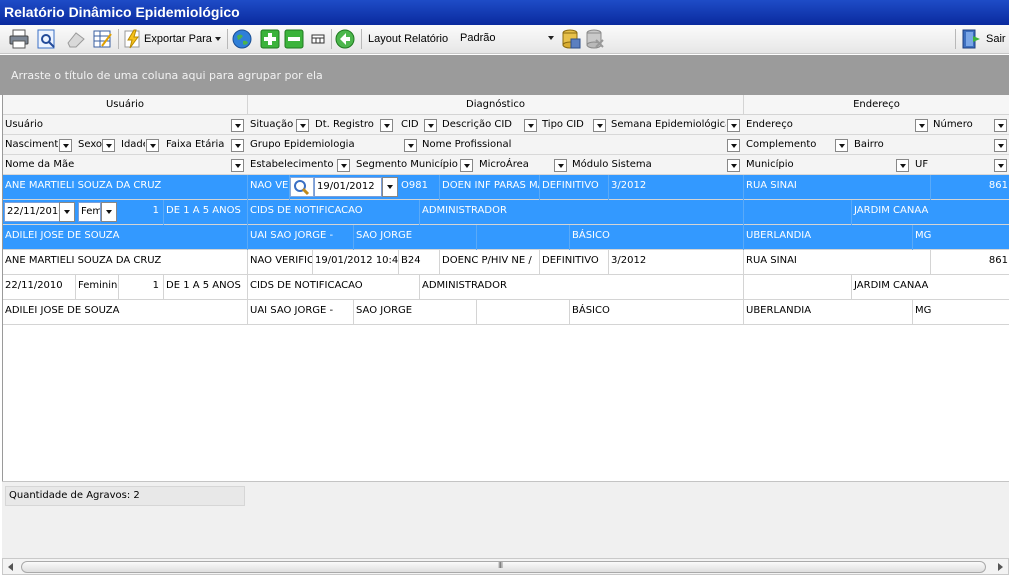 The height and width of the screenshot is (579, 1009). I want to click on remove-button, so click(294, 39).